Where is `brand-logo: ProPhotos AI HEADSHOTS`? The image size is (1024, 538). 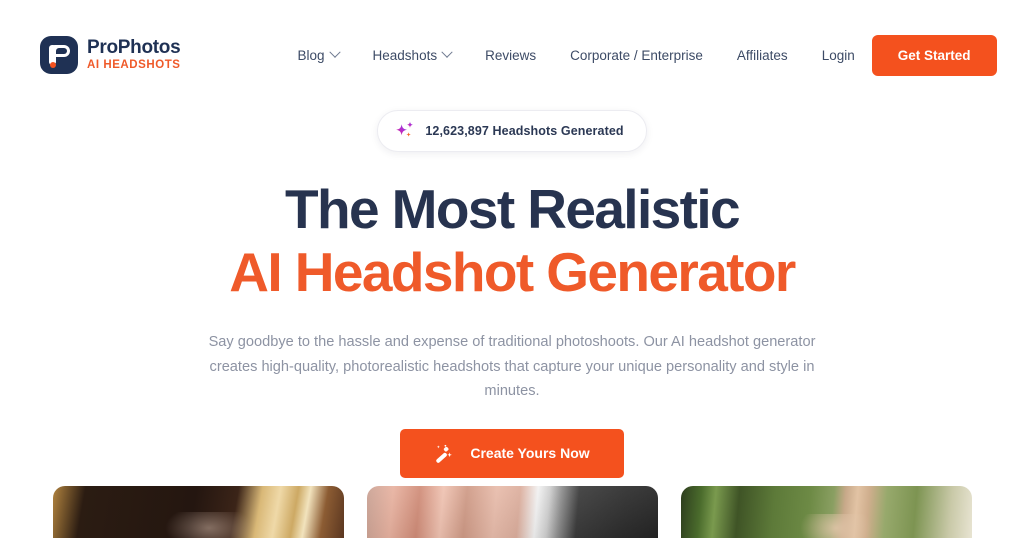
brand-logo: ProPhotos AI HEADSHOTS is located at coordinates (110, 55).